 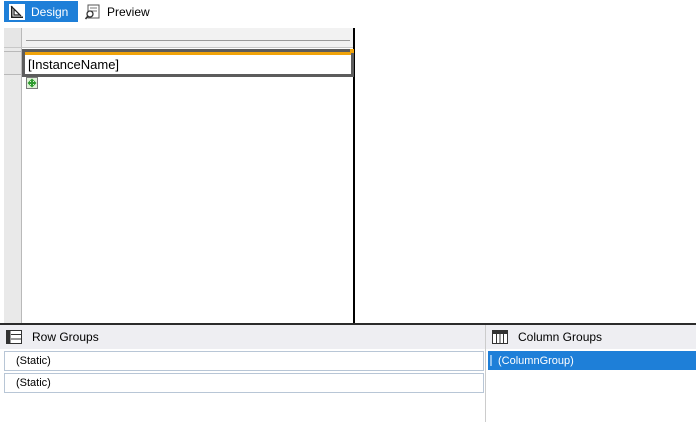 I want to click on tab-preview-label: Preview, so click(x=128, y=11).